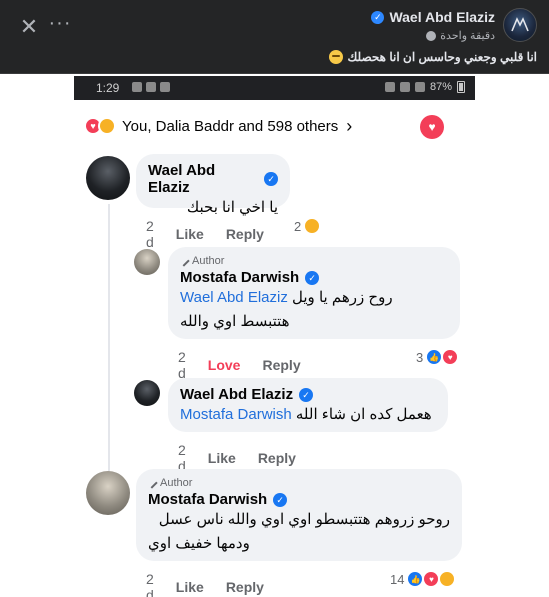 Image resolution: width=549 pixels, height=597 pixels. Describe the element at coordinates (224, 365) in the screenshot. I see `love-button: Love` at that location.